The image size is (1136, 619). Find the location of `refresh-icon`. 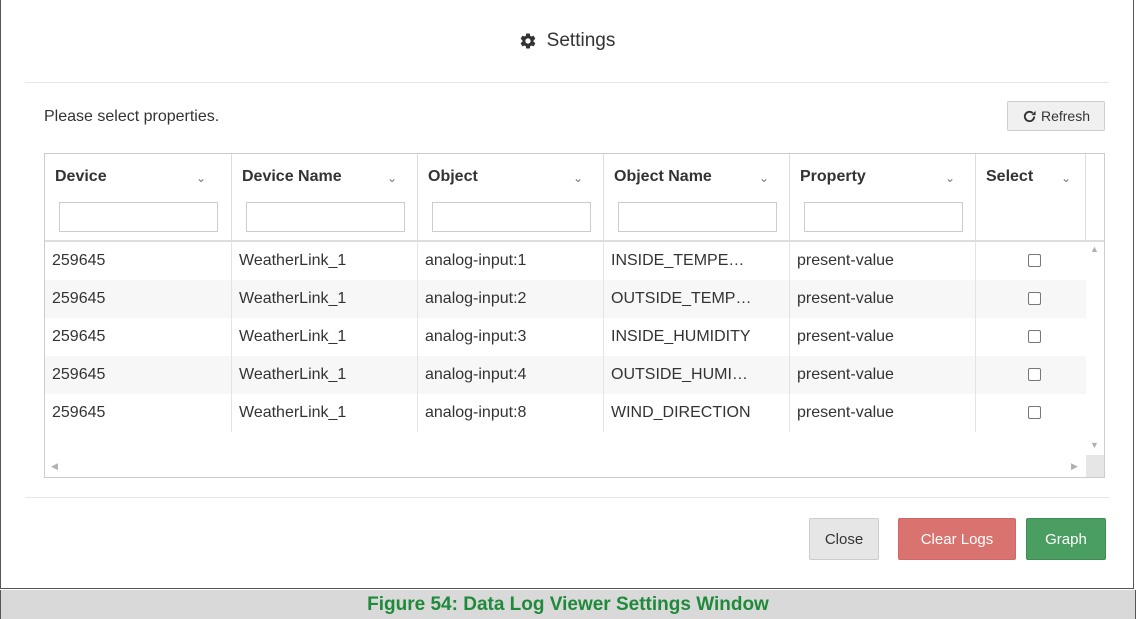

refresh-icon is located at coordinates (1029, 116).